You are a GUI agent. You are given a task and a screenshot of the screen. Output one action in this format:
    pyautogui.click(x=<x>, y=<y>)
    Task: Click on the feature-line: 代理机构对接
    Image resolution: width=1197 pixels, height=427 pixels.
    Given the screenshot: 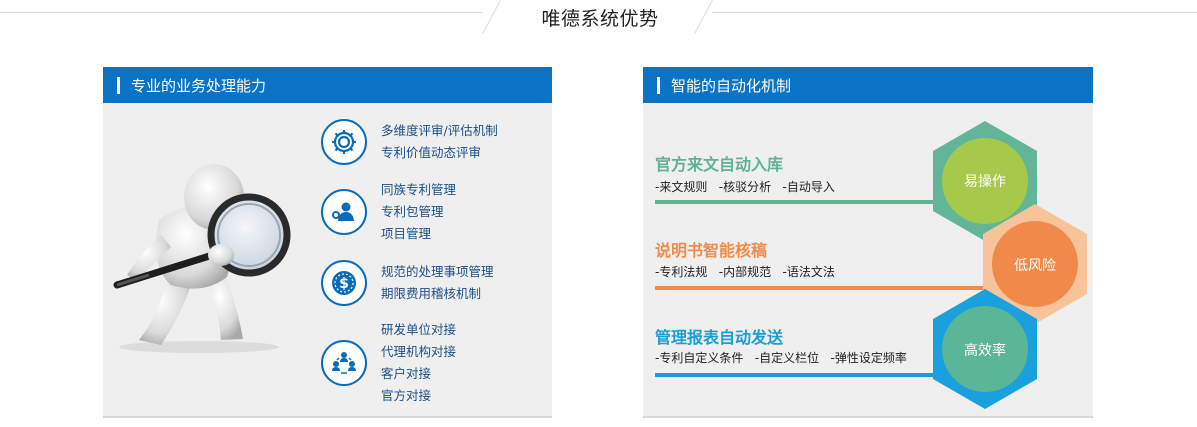 What is the action you would take?
    pyautogui.click(x=419, y=351)
    